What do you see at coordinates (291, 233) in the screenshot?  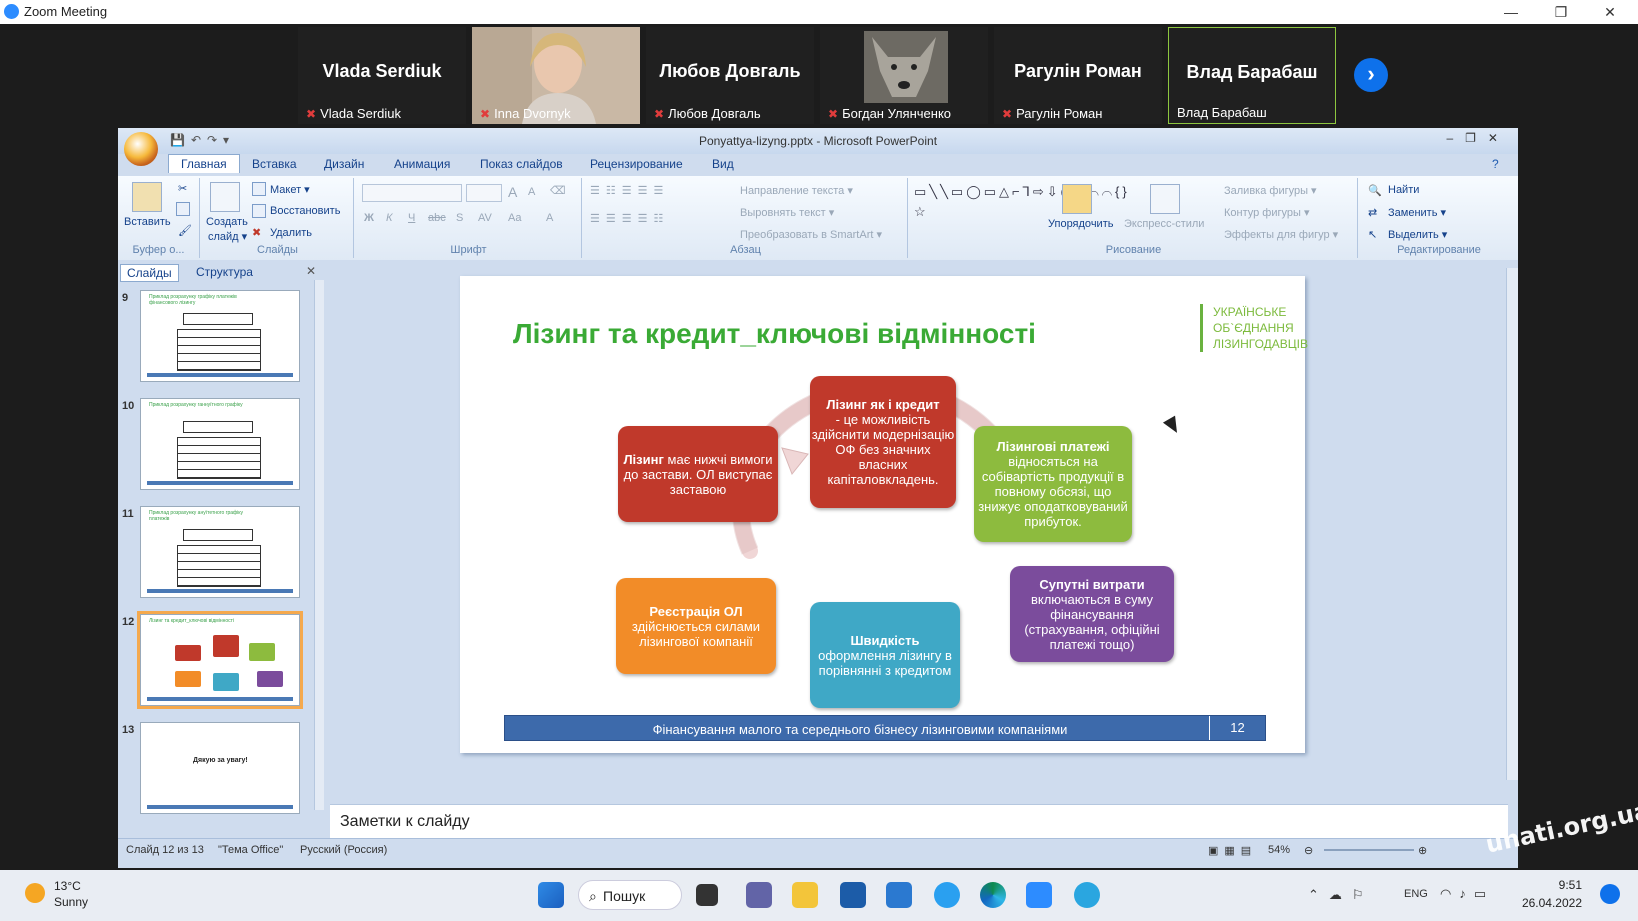 I see `delete-button: Удалить` at bounding box center [291, 233].